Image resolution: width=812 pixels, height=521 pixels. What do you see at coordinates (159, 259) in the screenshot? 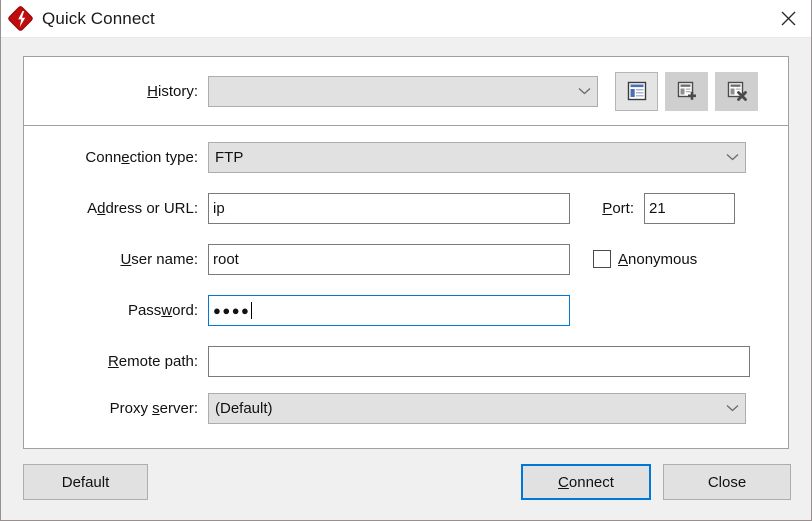
I see `username-label: User name:` at bounding box center [159, 259].